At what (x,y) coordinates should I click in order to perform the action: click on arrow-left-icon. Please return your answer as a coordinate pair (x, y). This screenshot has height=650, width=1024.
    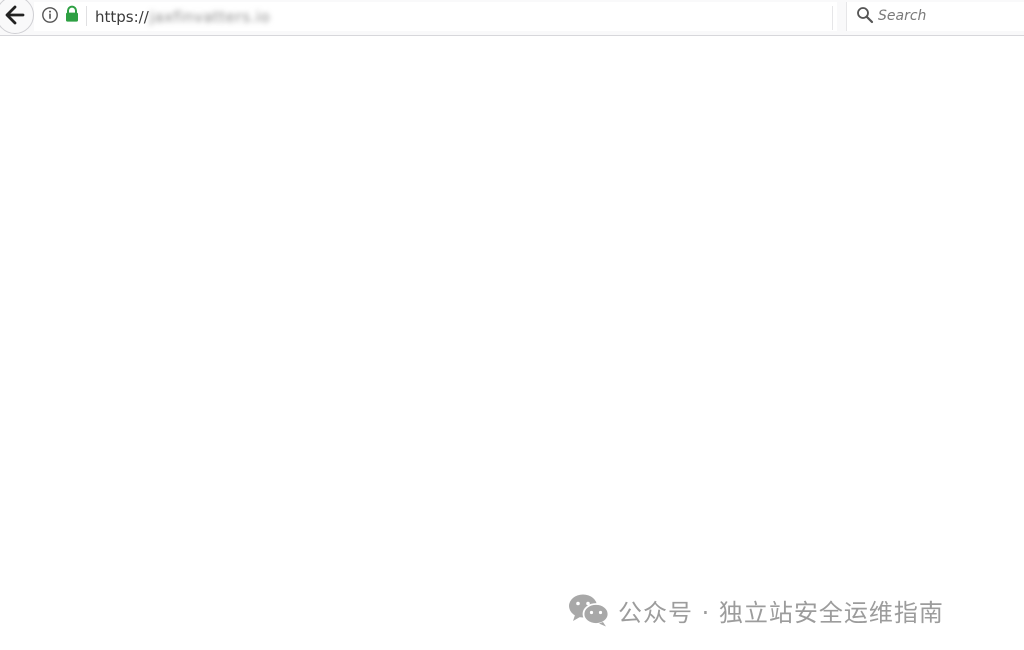
    Looking at the image, I should click on (15, 15).